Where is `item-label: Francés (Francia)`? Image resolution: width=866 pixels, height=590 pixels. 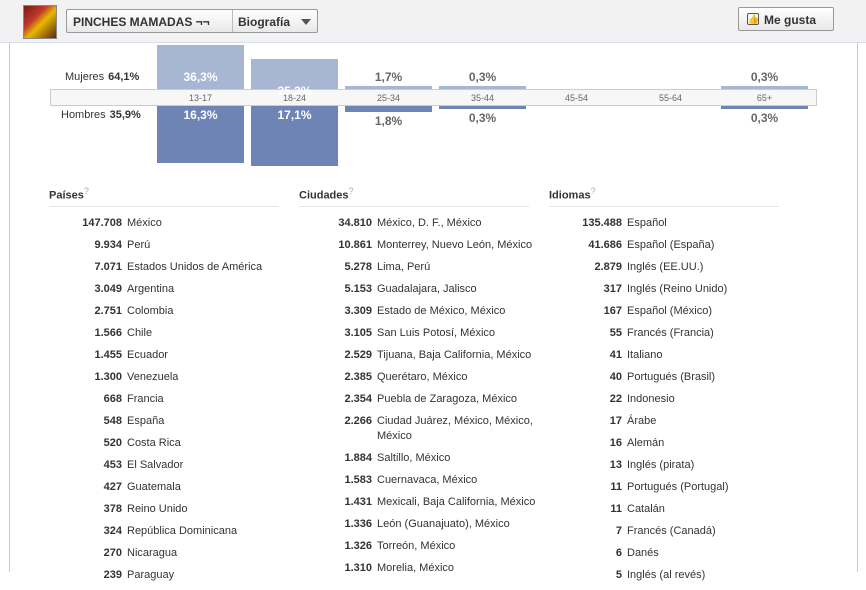
item-label: Francés (Francia) is located at coordinates (670, 332).